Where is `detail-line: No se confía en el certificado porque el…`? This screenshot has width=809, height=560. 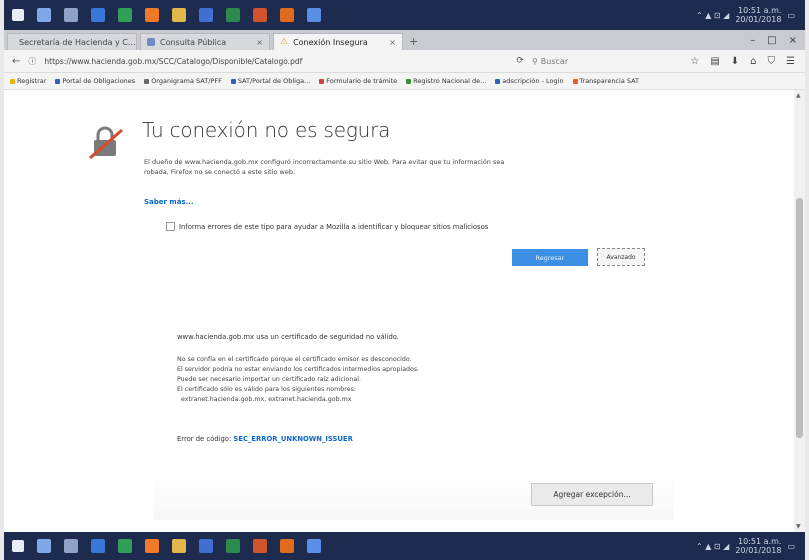
detail-line: No se confía en el certificado porque el… is located at coordinates (294, 359).